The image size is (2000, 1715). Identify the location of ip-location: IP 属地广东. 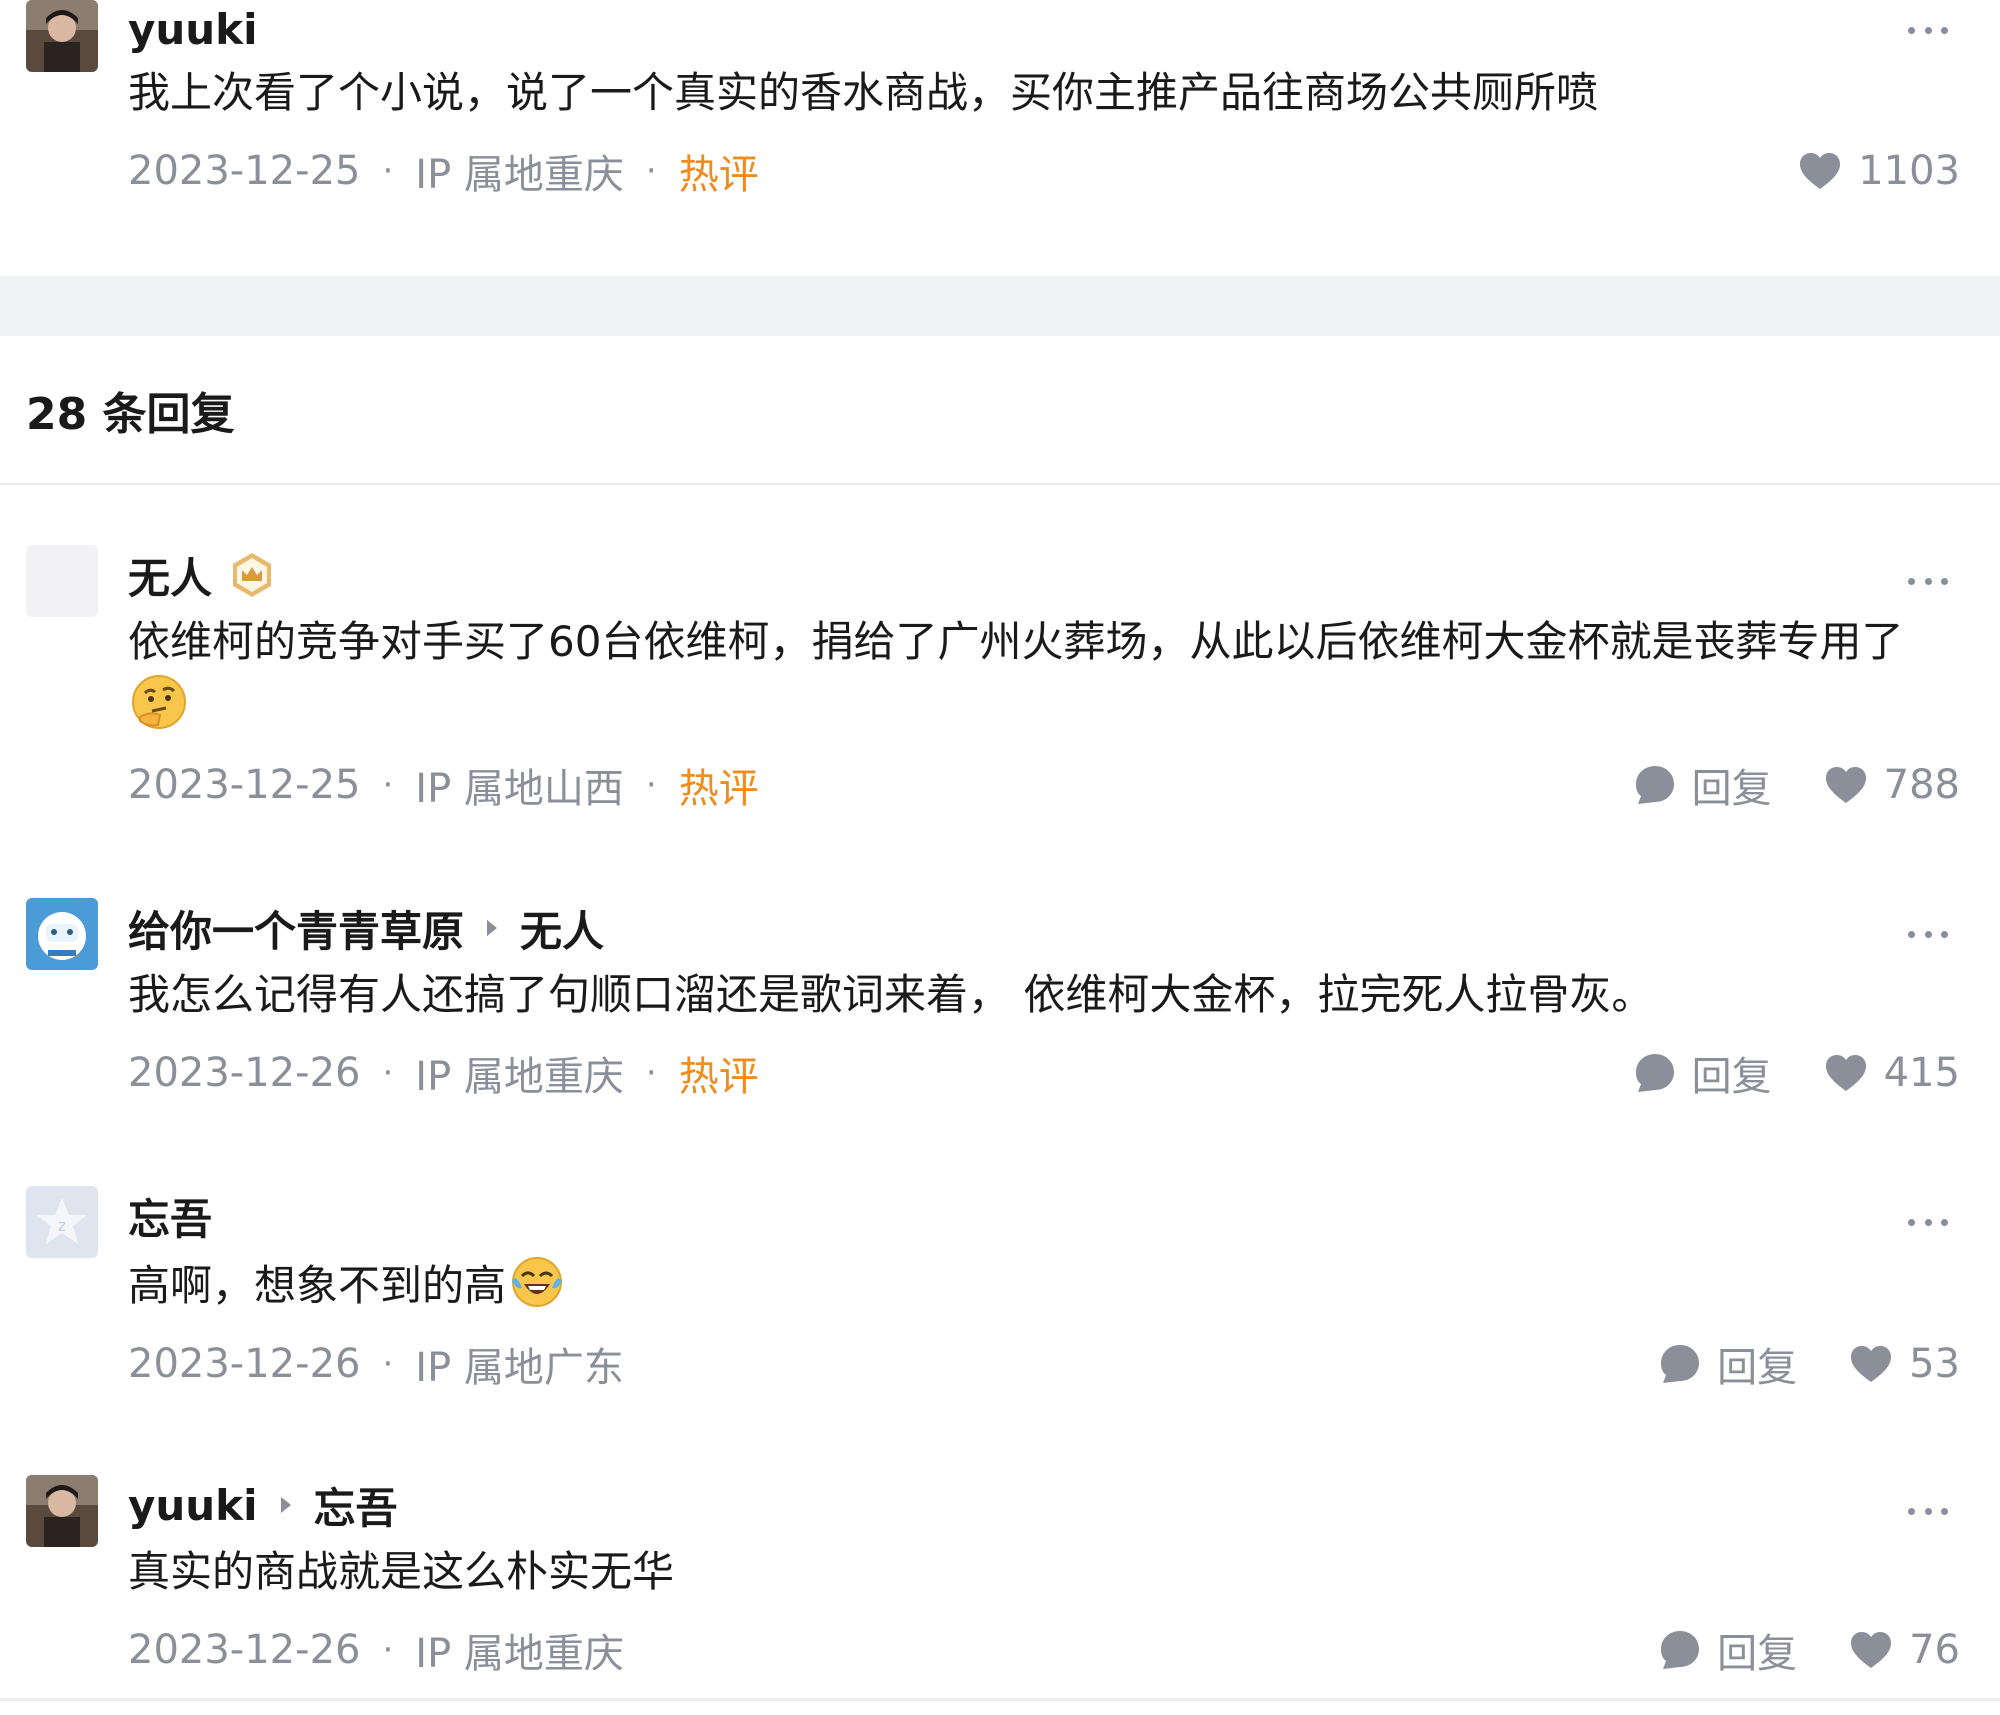
(519, 1368).